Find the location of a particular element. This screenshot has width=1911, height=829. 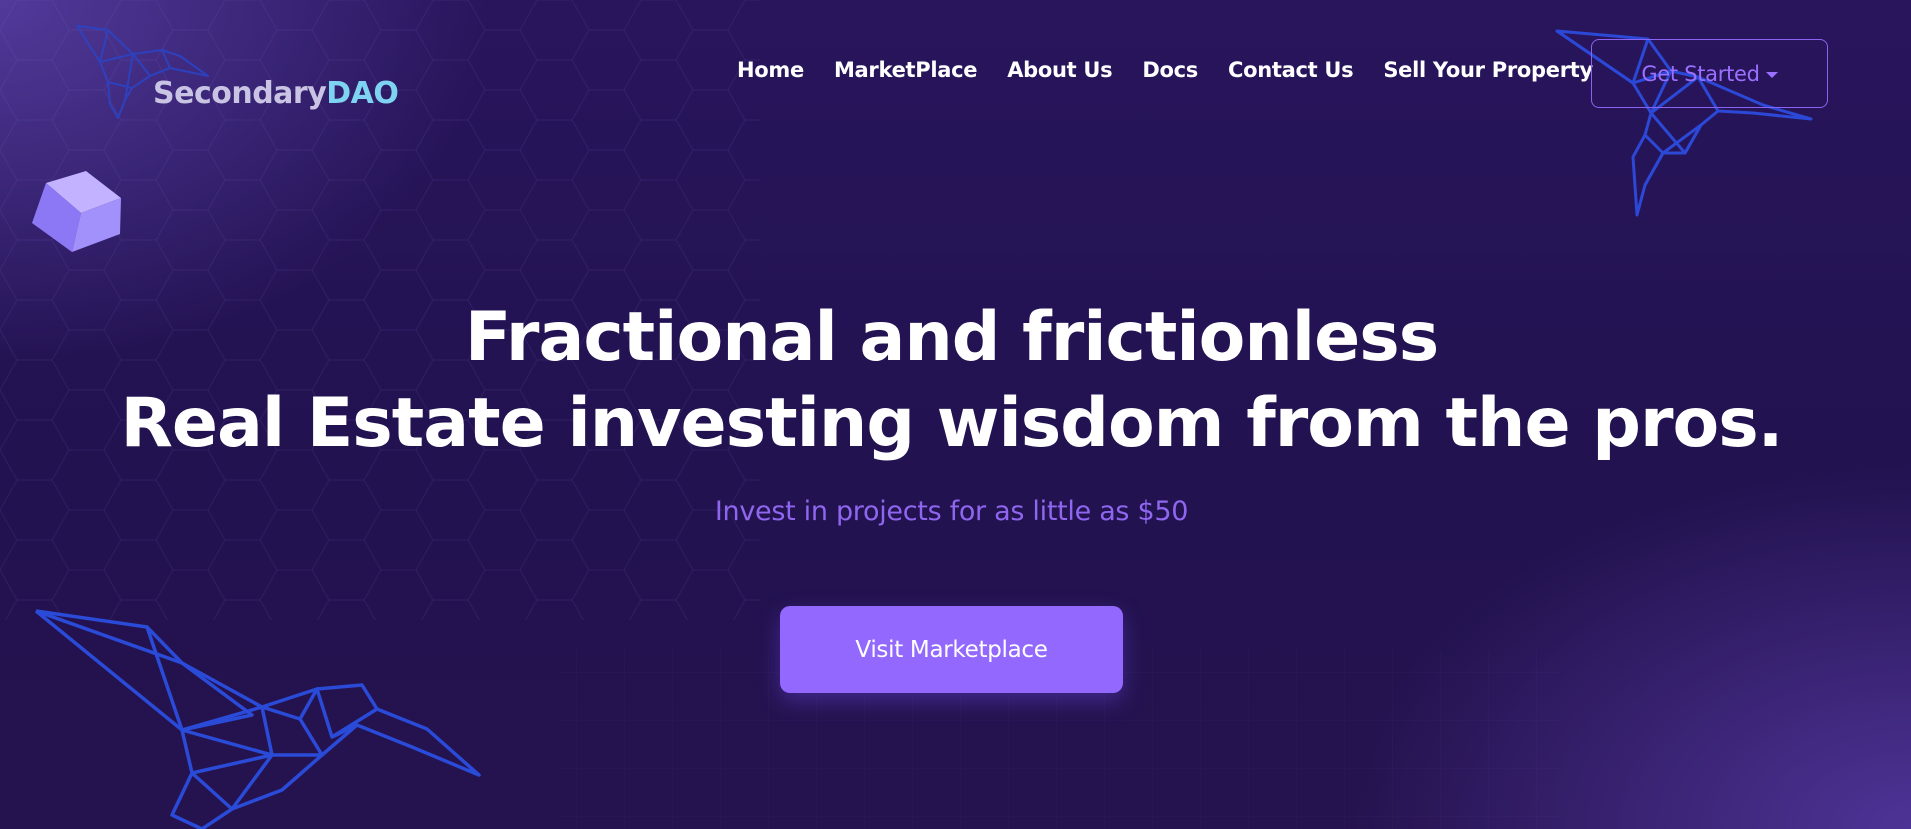

caret-down-icon is located at coordinates (1771, 74).